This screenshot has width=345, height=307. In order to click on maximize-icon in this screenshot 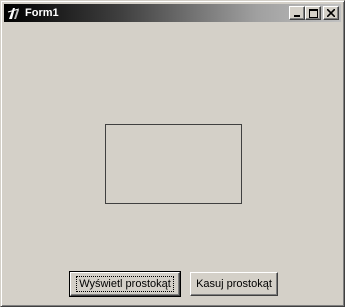, I will do `click(313, 13)`.